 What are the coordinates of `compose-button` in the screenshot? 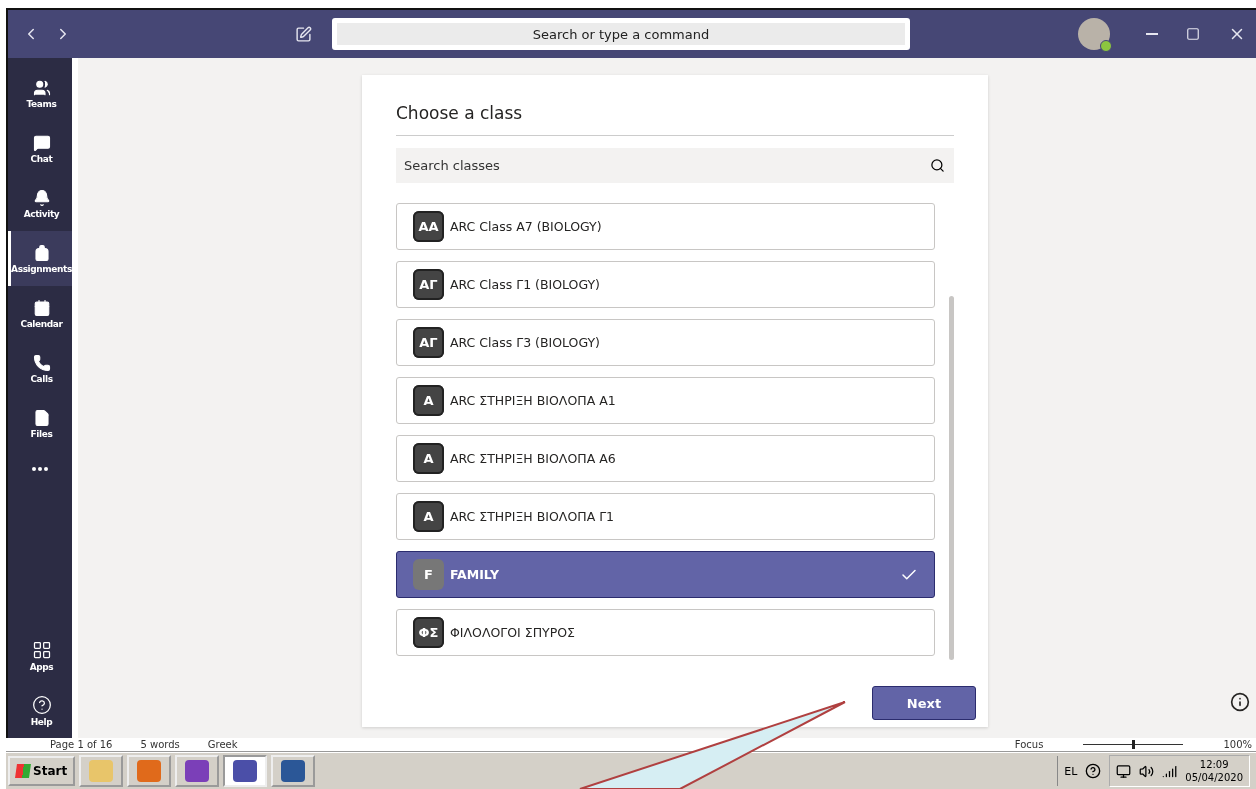 It's located at (303, 34).